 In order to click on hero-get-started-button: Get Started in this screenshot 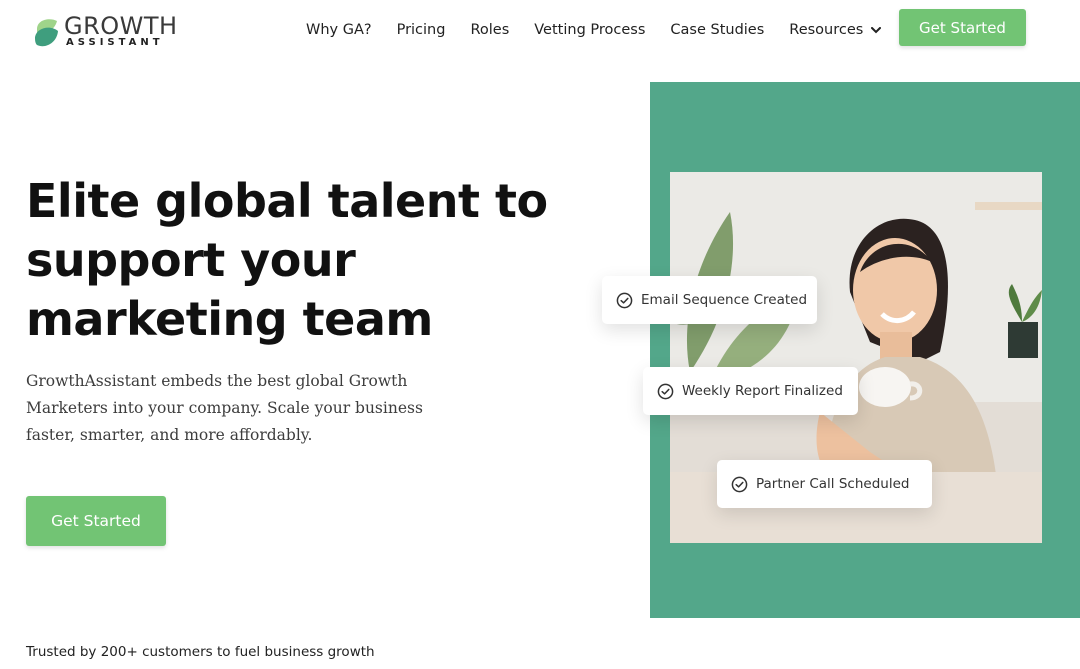, I will do `click(96, 521)`.